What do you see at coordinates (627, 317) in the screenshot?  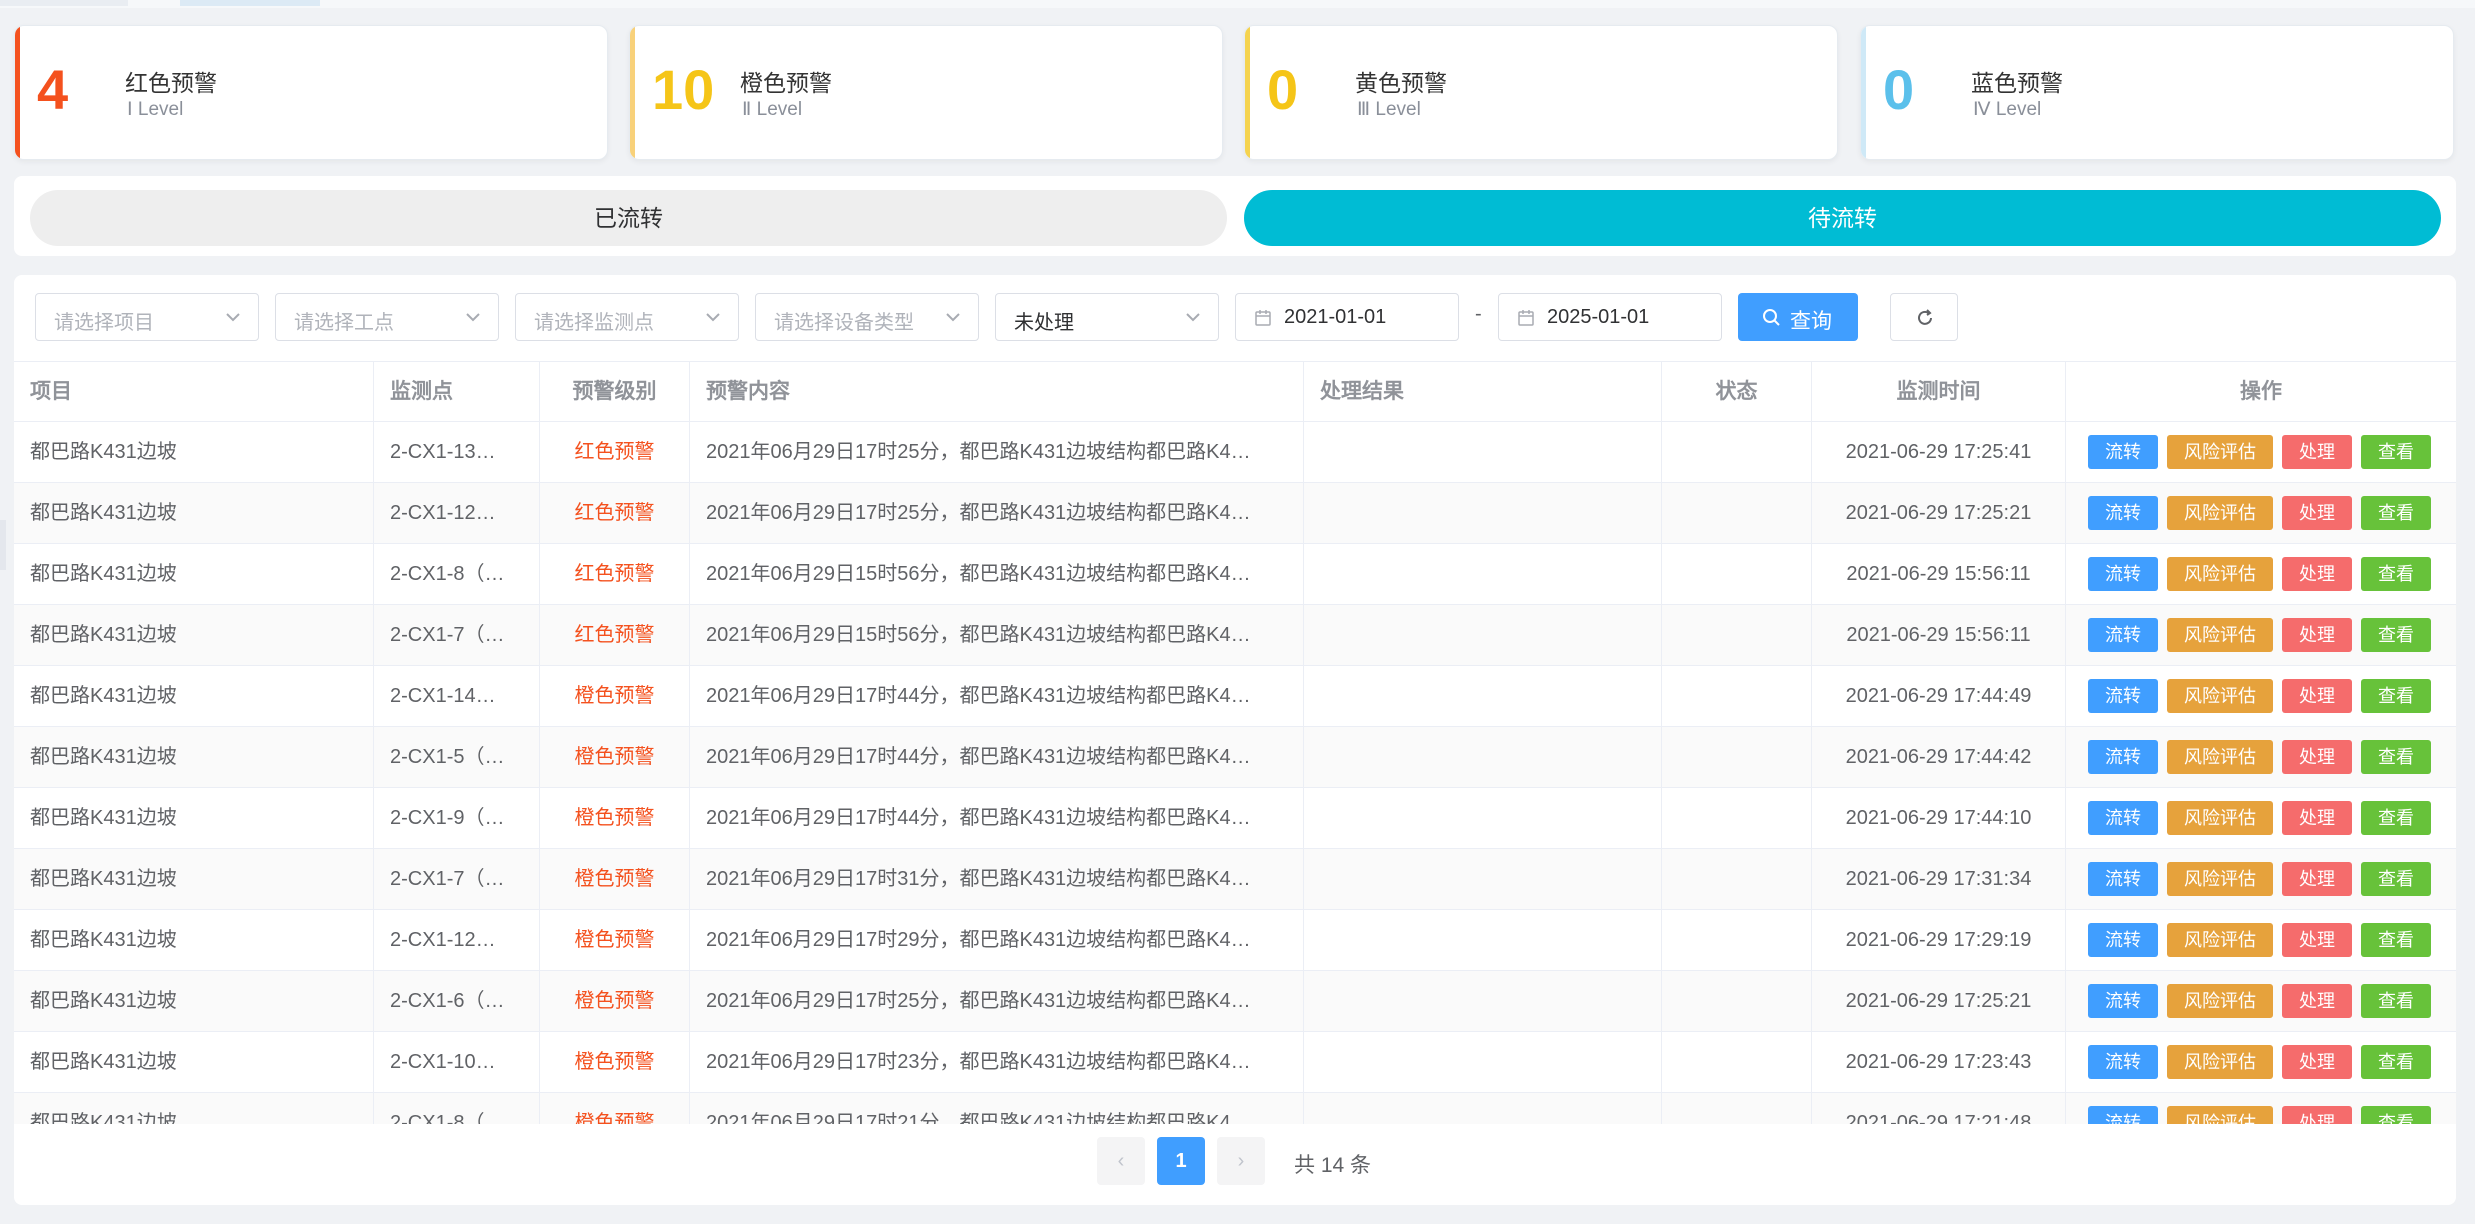 I see `monitor-point-select: 请选择监测点` at bounding box center [627, 317].